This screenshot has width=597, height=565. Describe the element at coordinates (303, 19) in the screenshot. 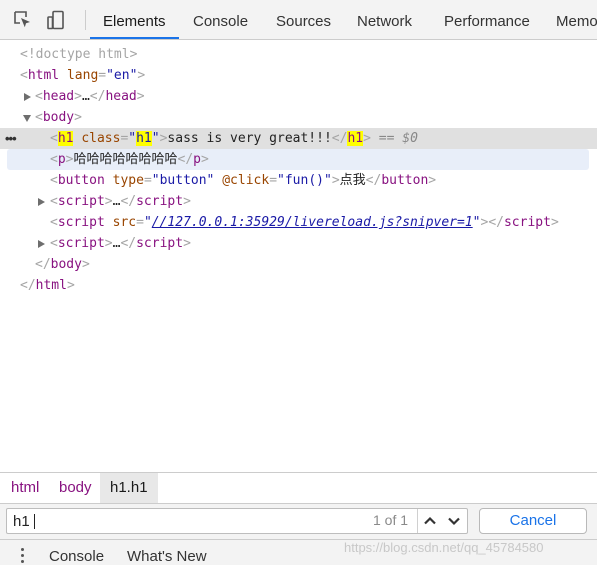

I see `tab-sources: Sources` at that location.